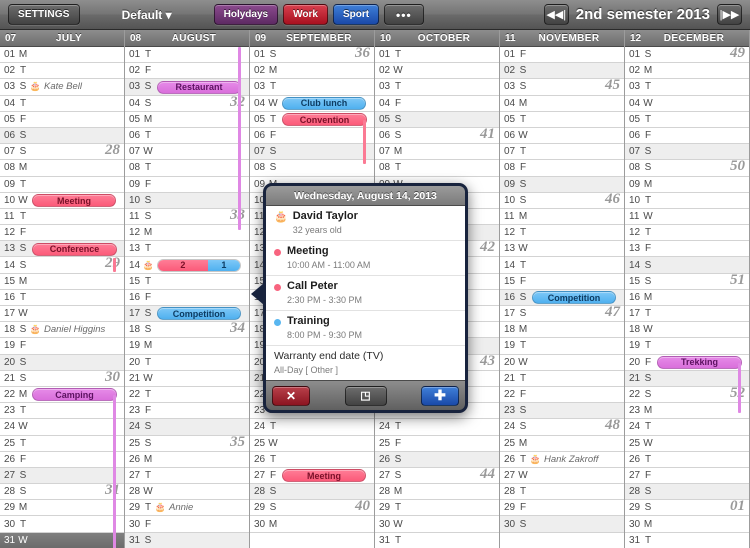  Describe the element at coordinates (312, 427) in the screenshot. I see `day-row: 24 T` at that location.